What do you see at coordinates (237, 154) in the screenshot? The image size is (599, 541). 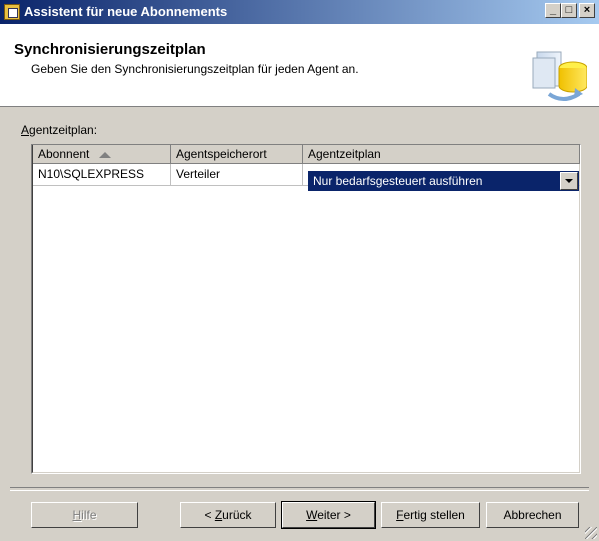 I see `column-header-location: Agentspeicherort` at bounding box center [237, 154].